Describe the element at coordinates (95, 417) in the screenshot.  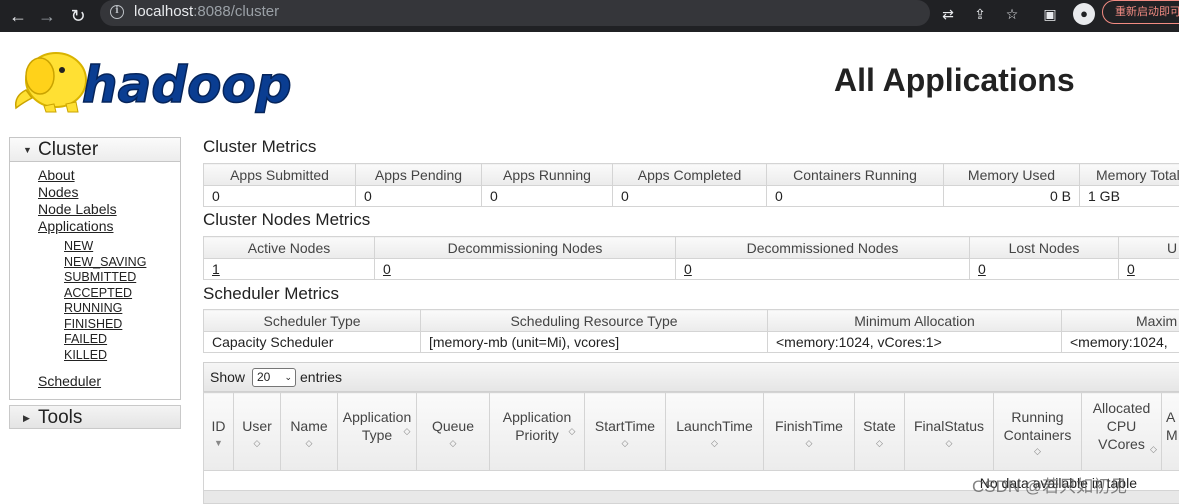
I see `tools-section-header: ▶ Tools` at that location.